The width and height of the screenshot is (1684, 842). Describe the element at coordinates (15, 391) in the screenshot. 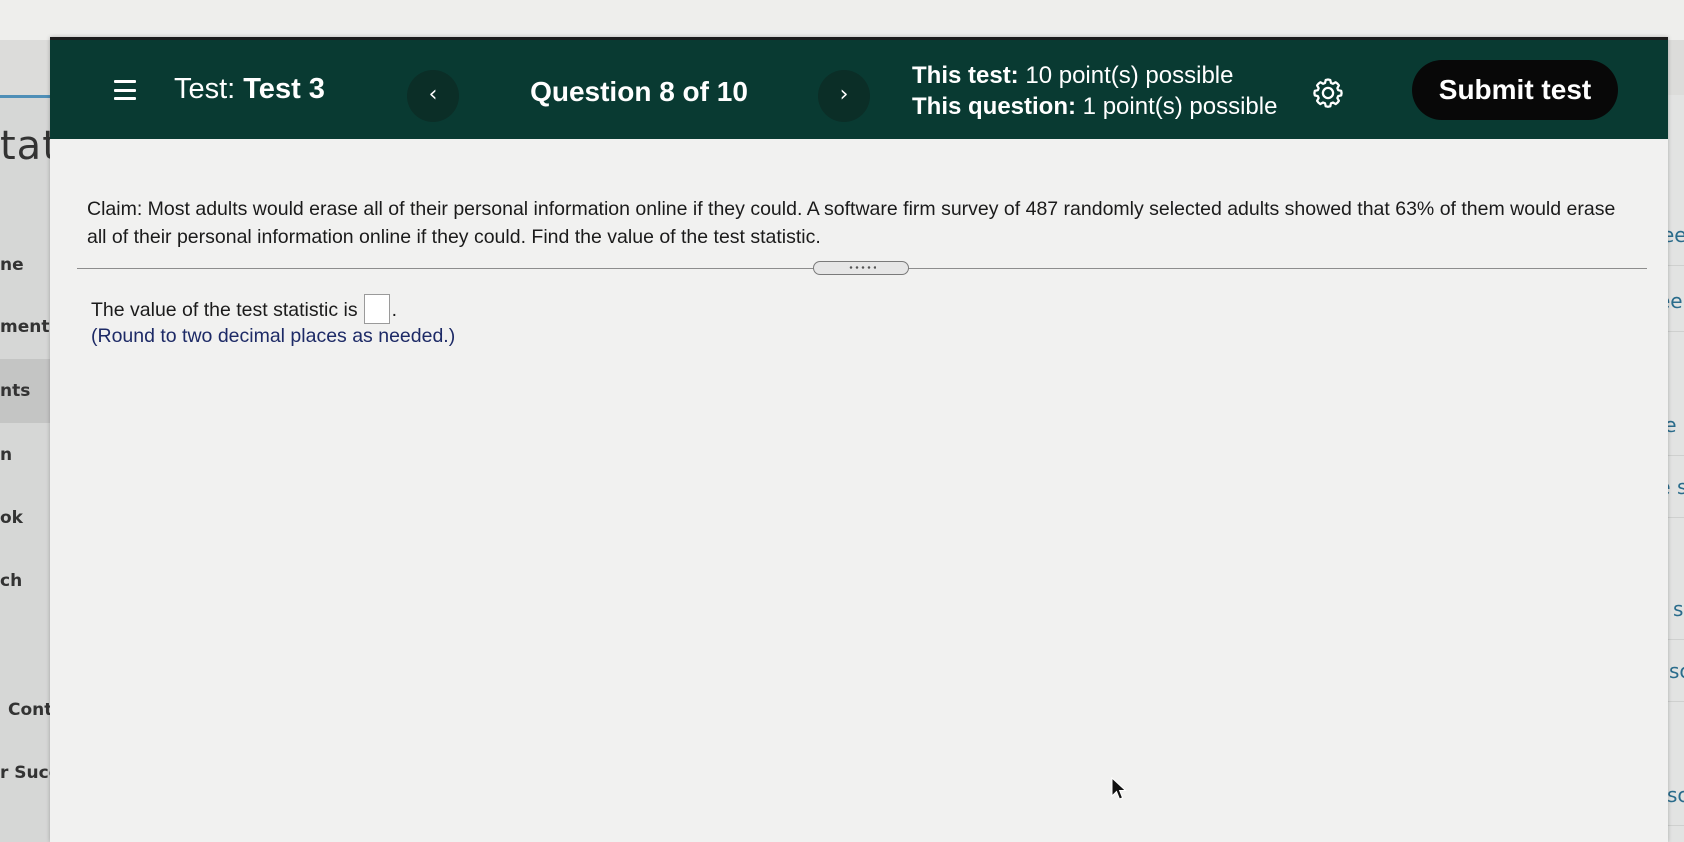

I see `sidebar-item-label: nts` at that location.